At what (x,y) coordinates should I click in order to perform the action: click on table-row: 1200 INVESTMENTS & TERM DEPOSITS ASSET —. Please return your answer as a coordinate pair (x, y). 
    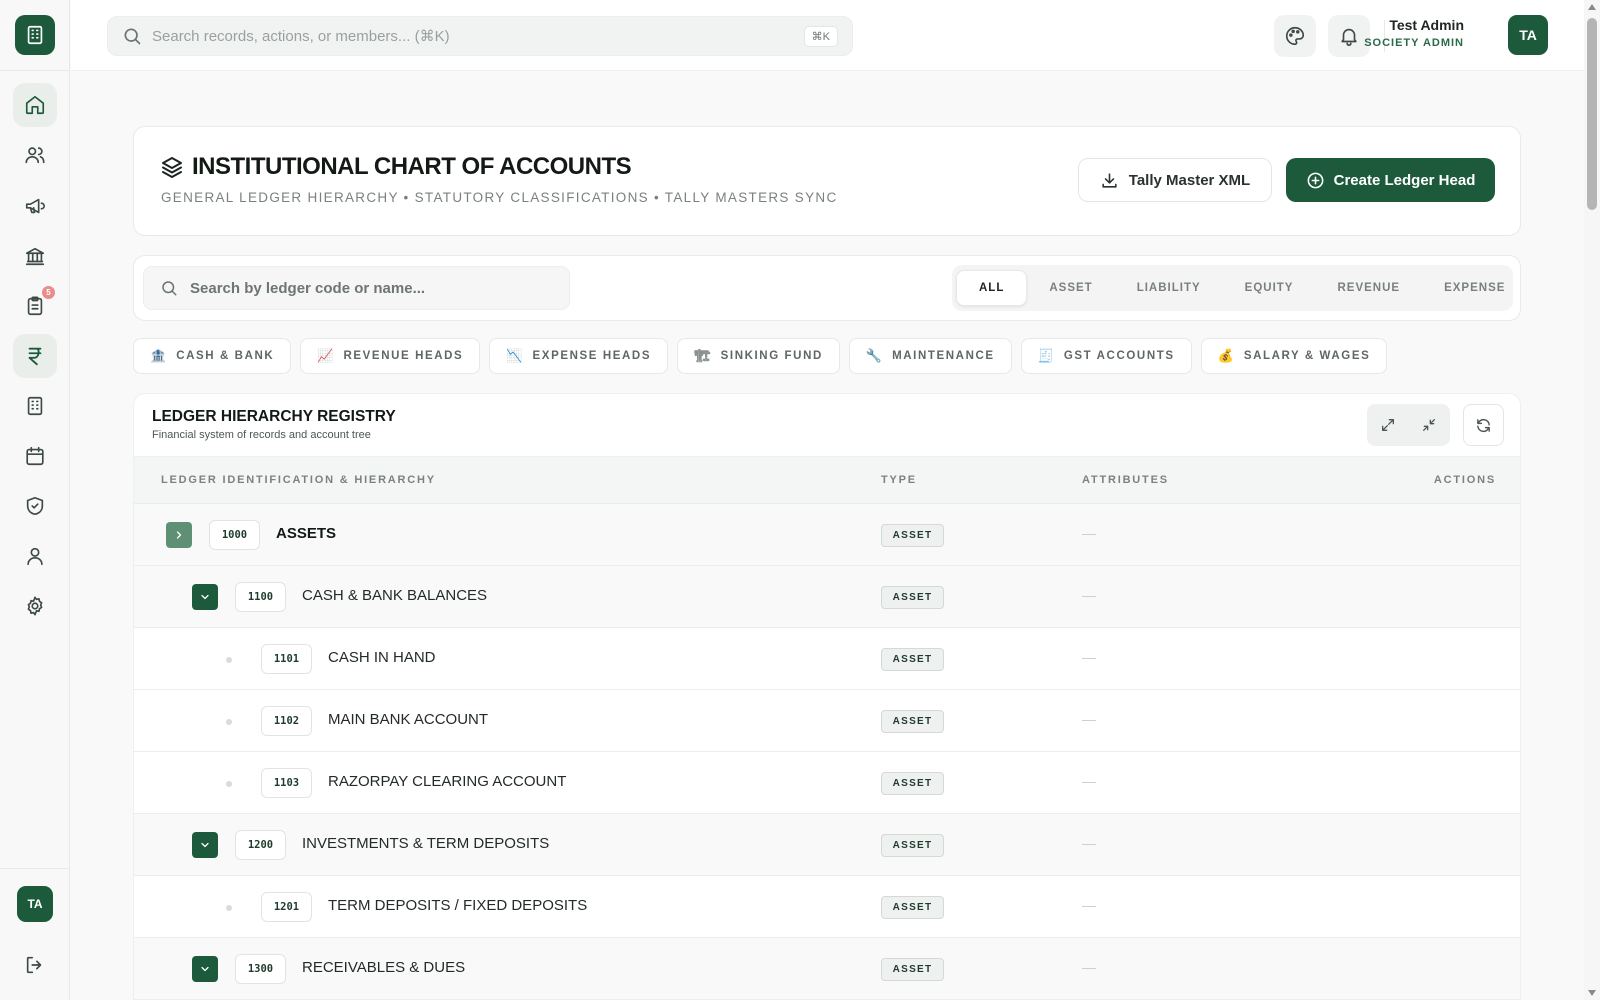
    Looking at the image, I should click on (827, 845).